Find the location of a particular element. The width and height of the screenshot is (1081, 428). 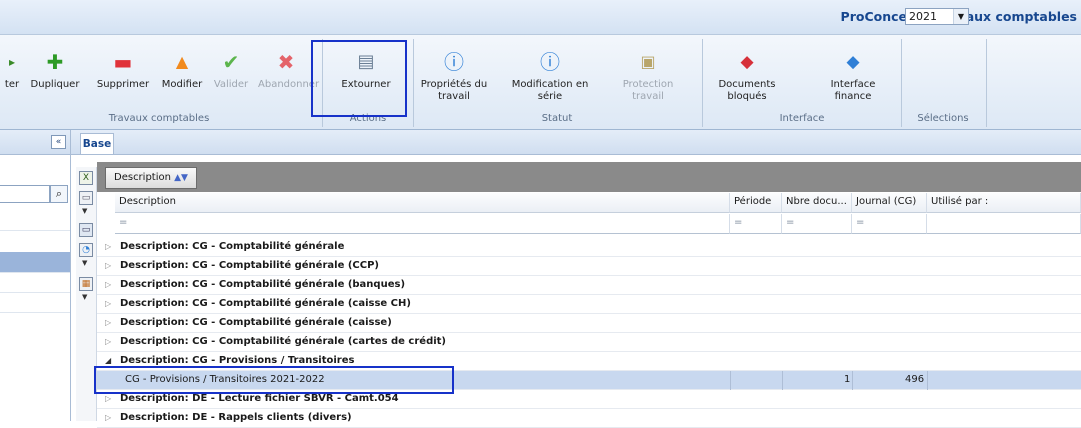

grid-tool-column: X ▭ ▼ ▭ ◔ ▼ ▦ ▼ is located at coordinates (86, 294).